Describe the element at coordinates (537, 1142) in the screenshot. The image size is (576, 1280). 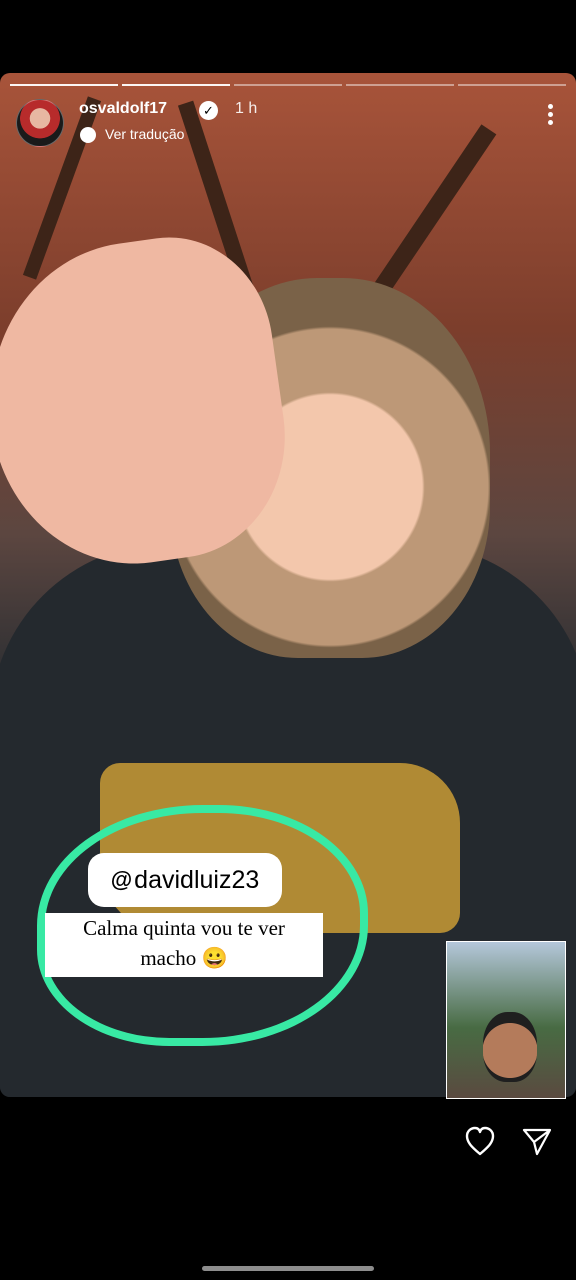
I see `send-icon` at that location.